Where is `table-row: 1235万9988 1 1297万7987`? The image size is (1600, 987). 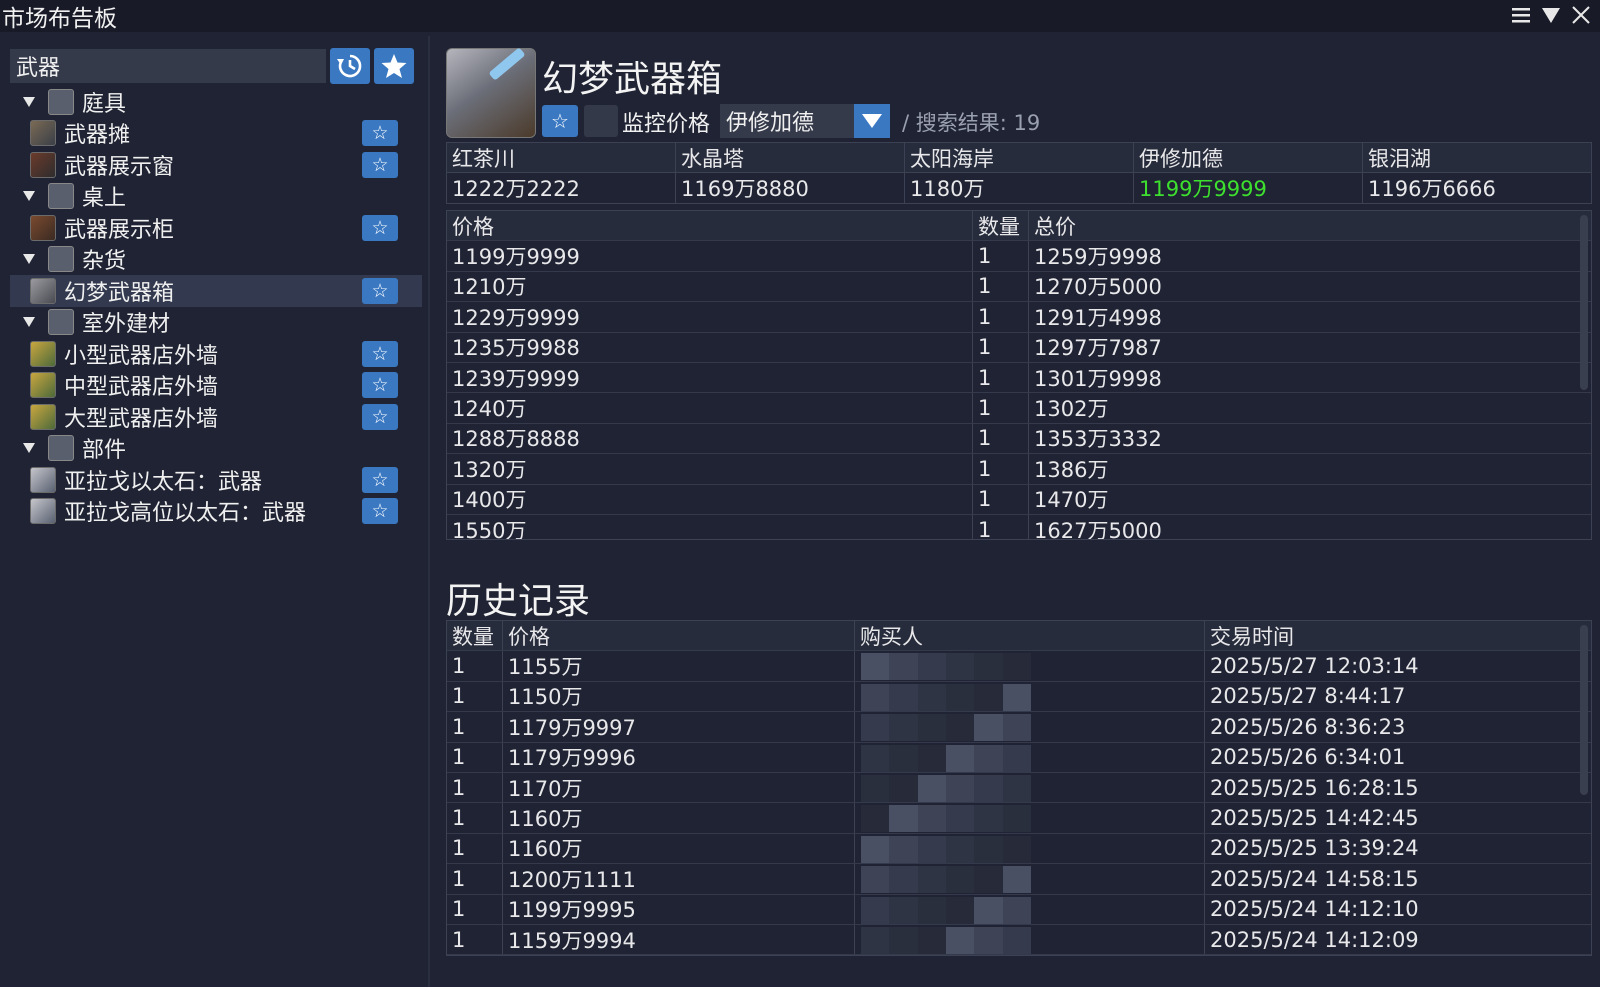 table-row: 1235万9988 1 1297万7987 is located at coordinates (1019, 347).